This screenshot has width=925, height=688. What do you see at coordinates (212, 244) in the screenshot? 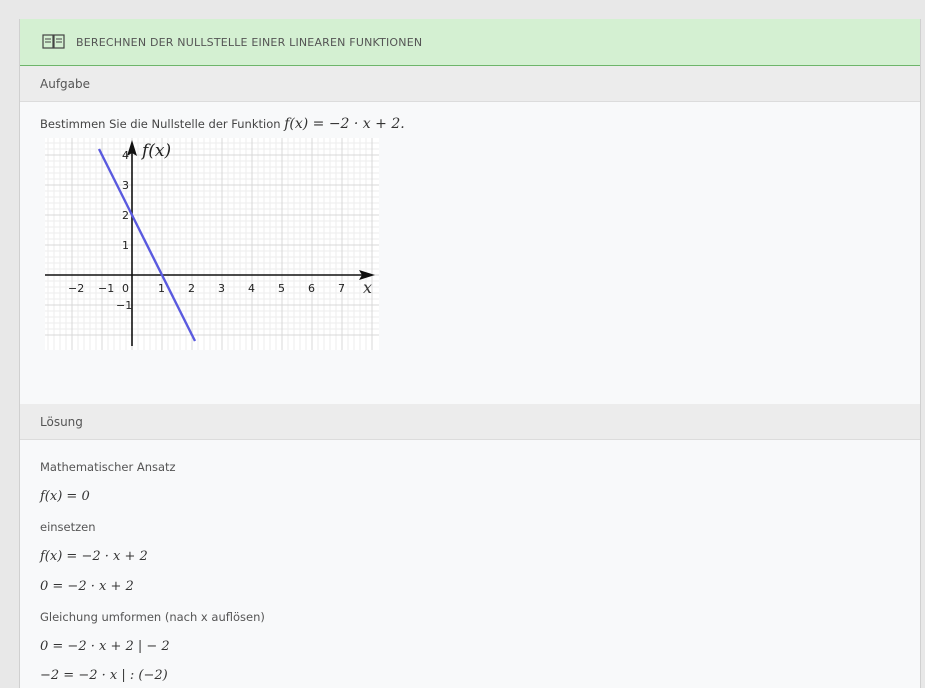
I see `function-graph: −2 −1 0 1 2 3 4 5 6 7 4 3 2 1 −1 f(x) x` at bounding box center [212, 244].